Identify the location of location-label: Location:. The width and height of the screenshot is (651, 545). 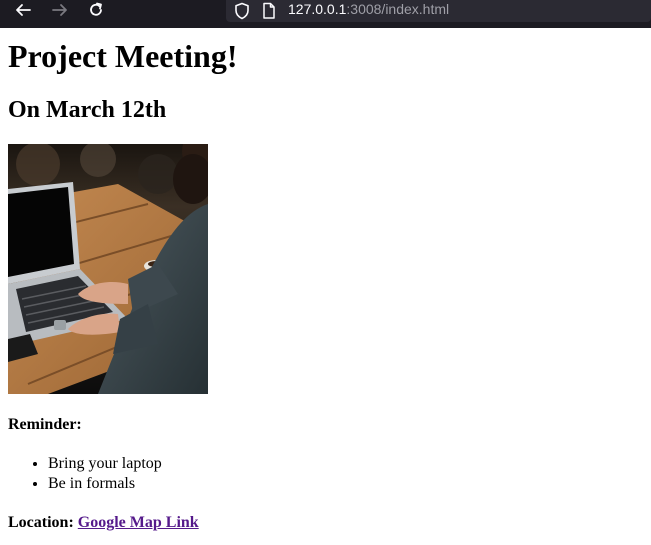
(41, 522).